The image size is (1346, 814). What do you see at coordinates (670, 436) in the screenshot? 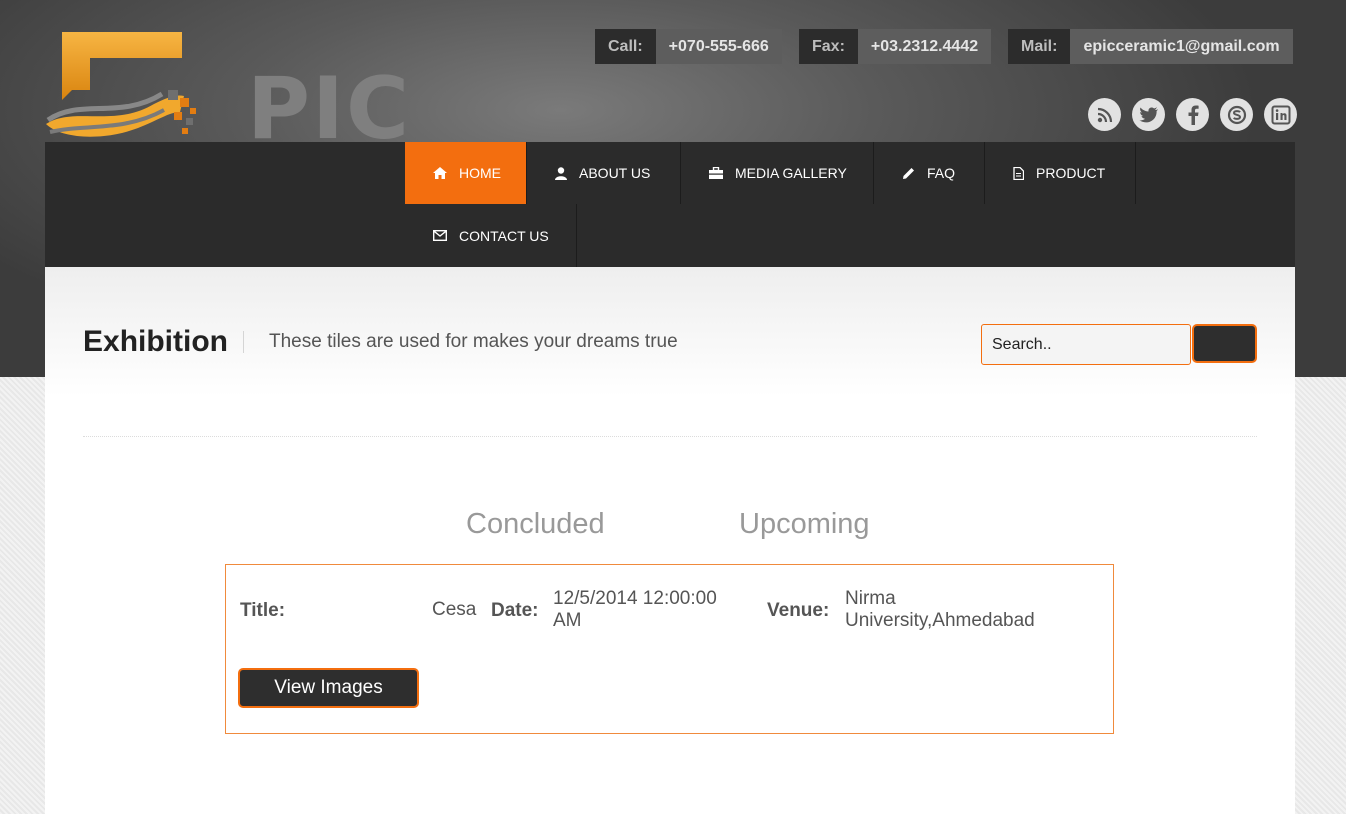
I see `content-divider` at bounding box center [670, 436].